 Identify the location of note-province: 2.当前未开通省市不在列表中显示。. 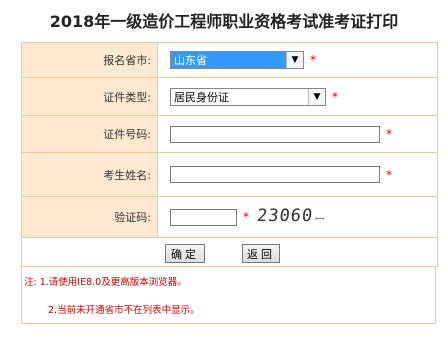
(124, 310).